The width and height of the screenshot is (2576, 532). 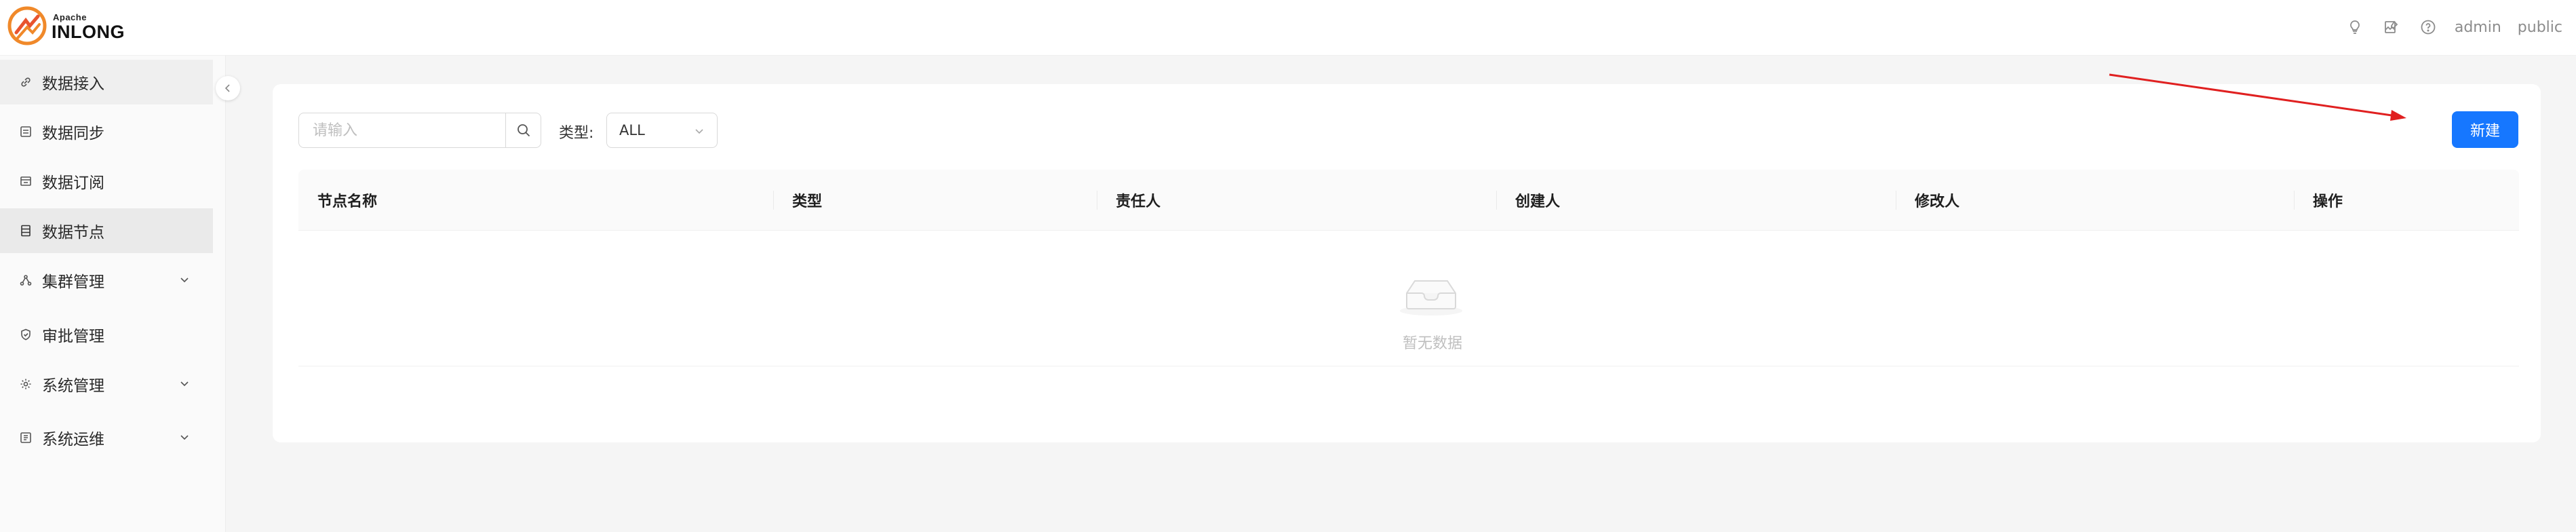 What do you see at coordinates (2478, 28) in the screenshot?
I see `user-menu: admin` at bounding box center [2478, 28].